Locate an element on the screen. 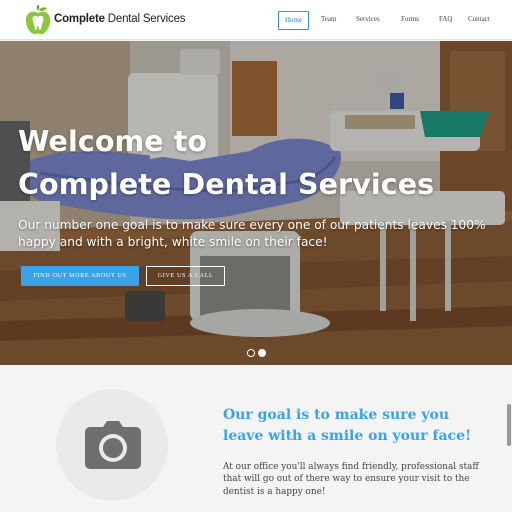 The image size is (512, 512). hero-title-line2: Complete Dental Services is located at coordinates (226, 184).